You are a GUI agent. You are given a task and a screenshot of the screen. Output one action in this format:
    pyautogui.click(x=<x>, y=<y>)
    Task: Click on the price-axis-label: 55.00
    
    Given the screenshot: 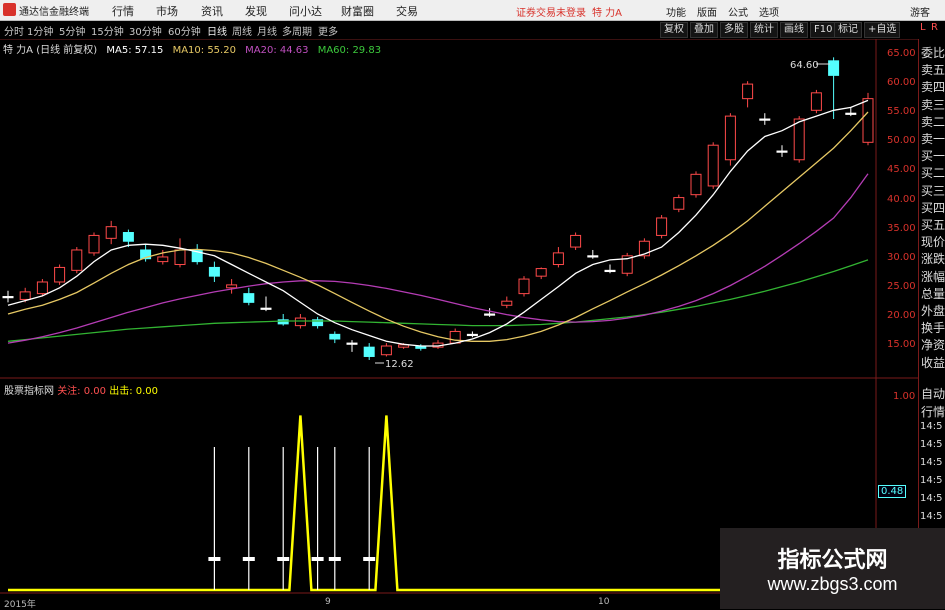 What is the action you would take?
    pyautogui.click(x=901, y=112)
    